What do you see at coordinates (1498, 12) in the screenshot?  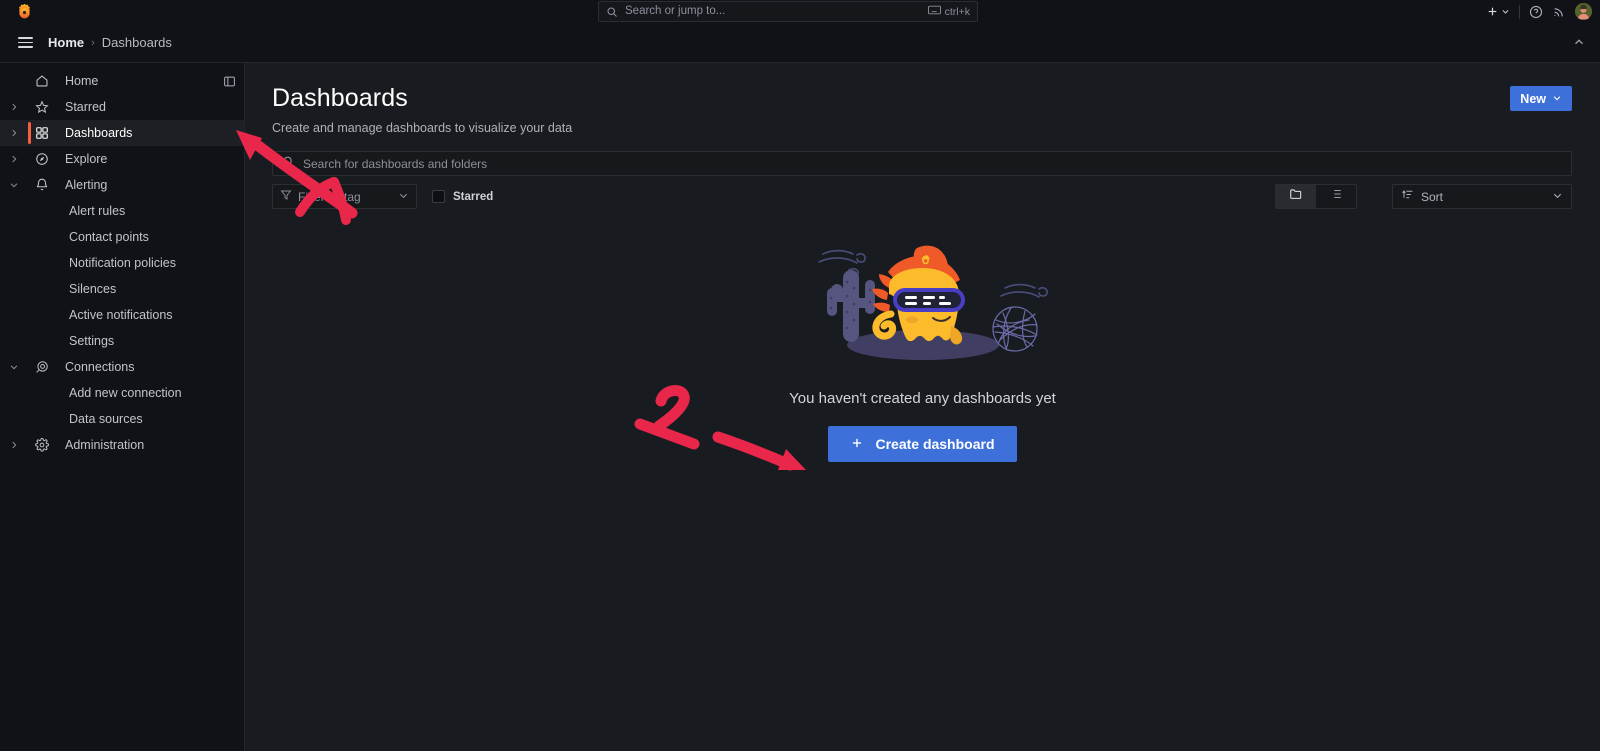 I see `create-new-button` at bounding box center [1498, 12].